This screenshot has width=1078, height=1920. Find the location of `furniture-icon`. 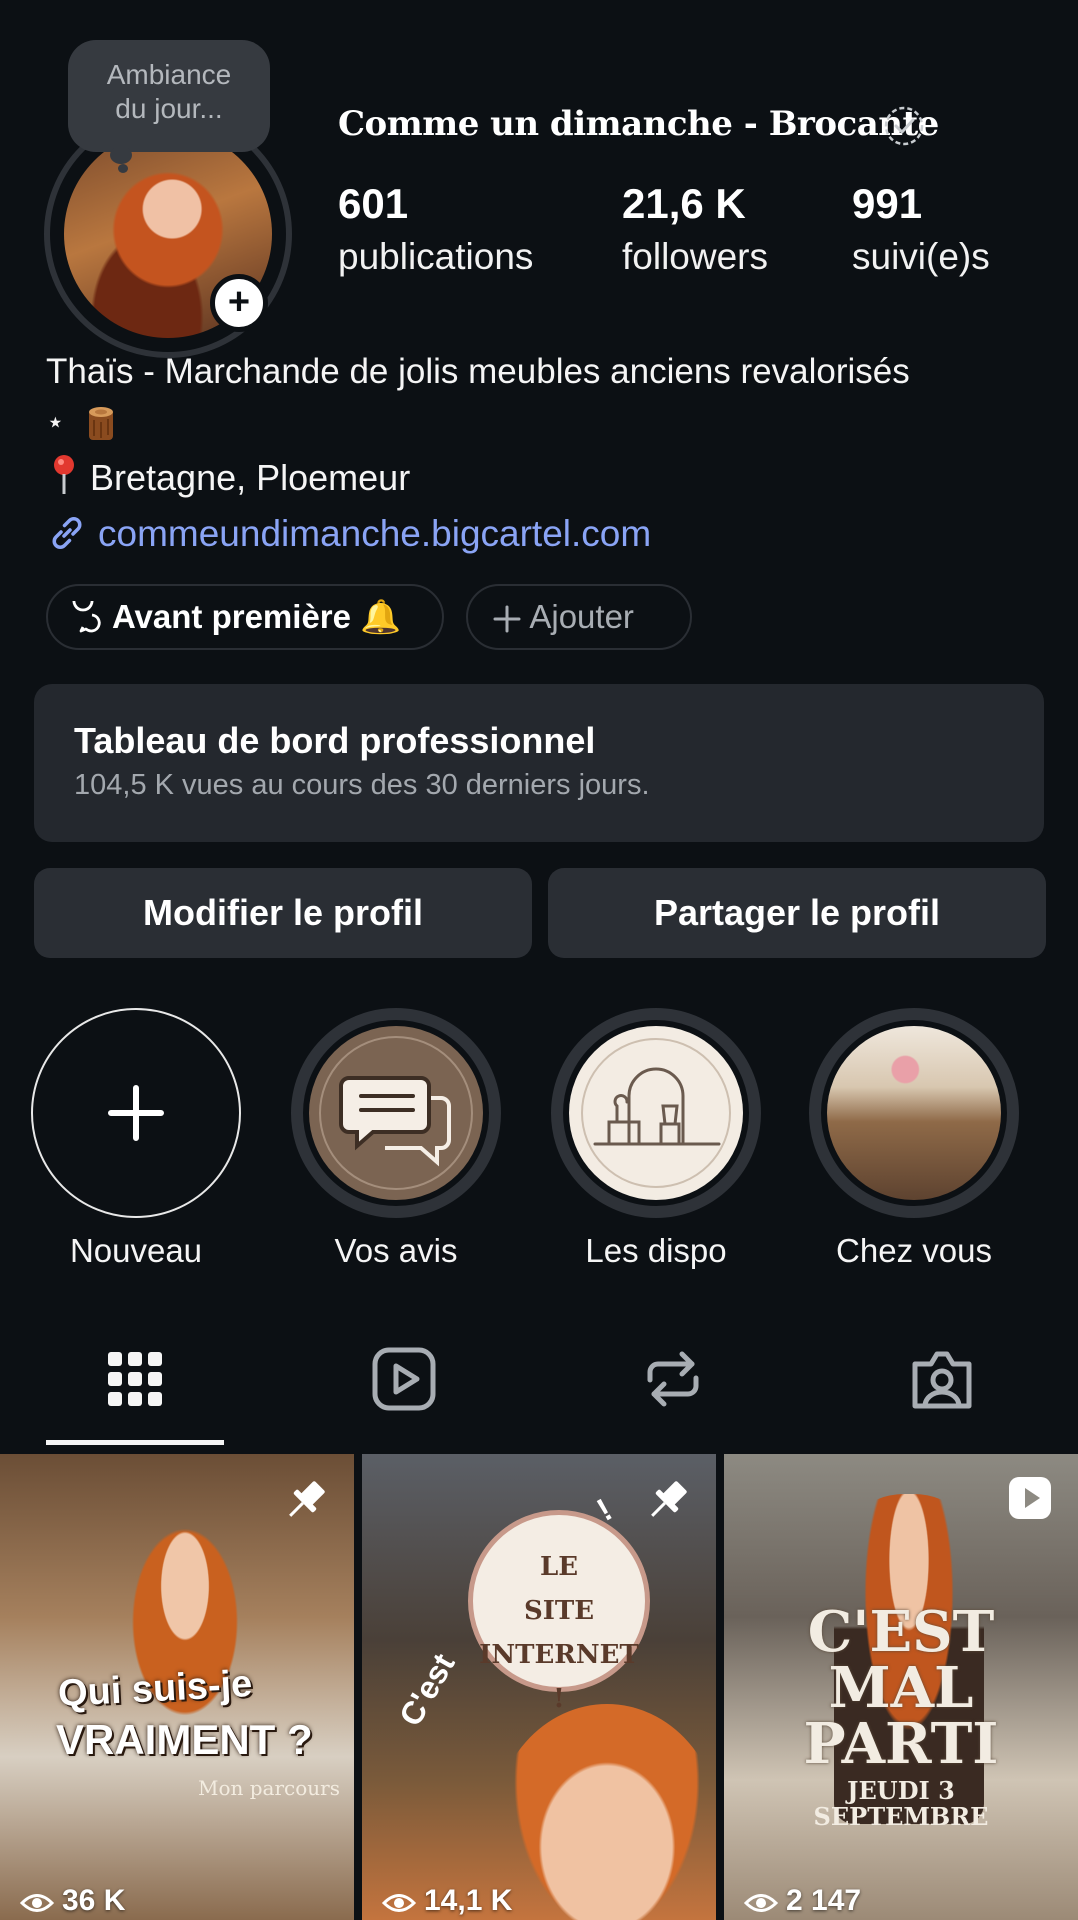

furniture-icon is located at coordinates (656, 1113).